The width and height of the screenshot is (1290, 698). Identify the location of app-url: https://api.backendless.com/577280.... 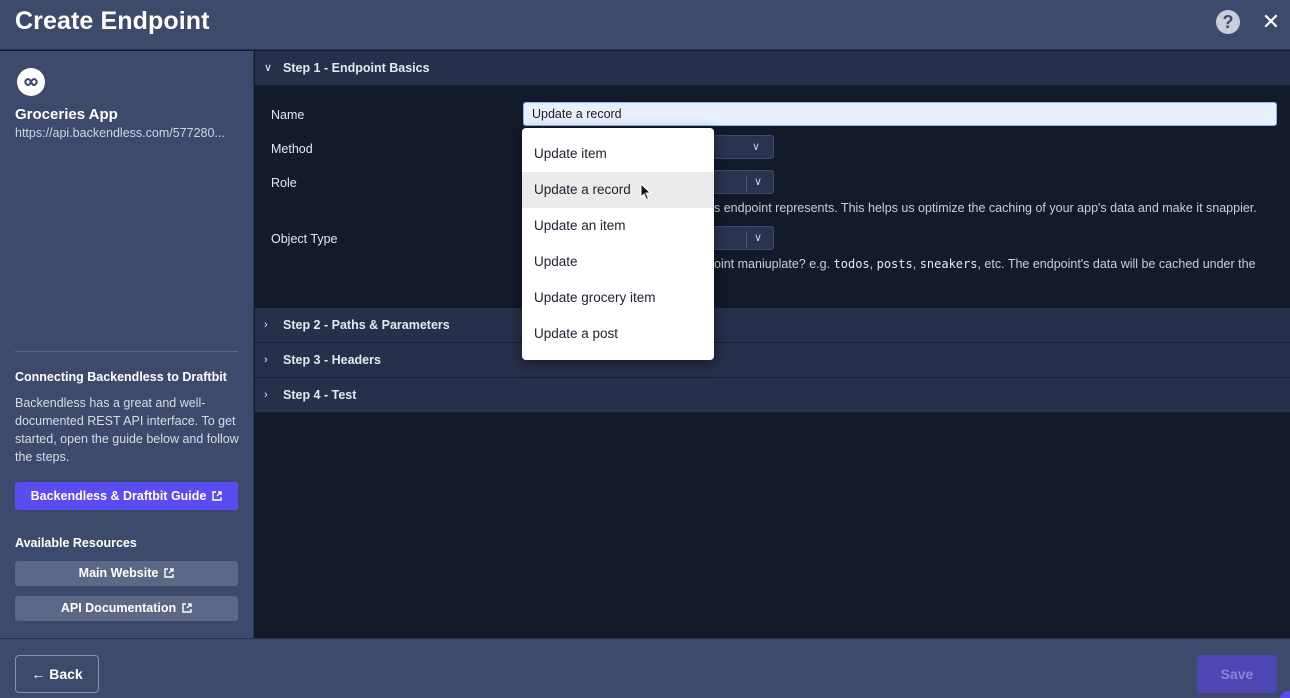
(120, 133).